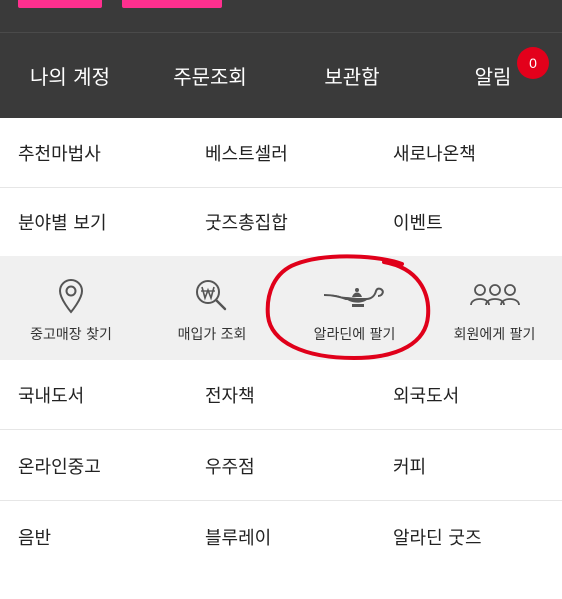  Describe the element at coordinates (475, 395) in the screenshot. I see `menu-foreign-books: 외국도서` at that location.